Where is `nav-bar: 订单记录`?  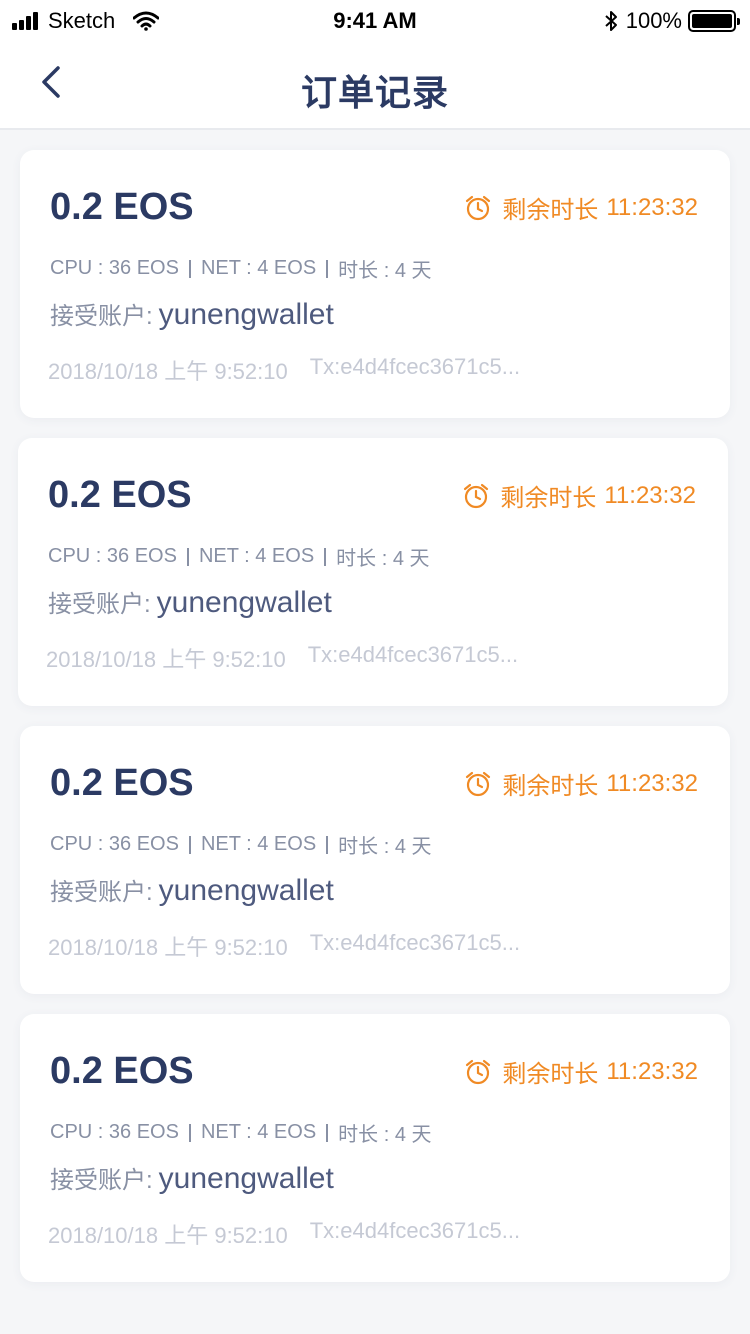 nav-bar: 订单记录 is located at coordinates (375, 85).